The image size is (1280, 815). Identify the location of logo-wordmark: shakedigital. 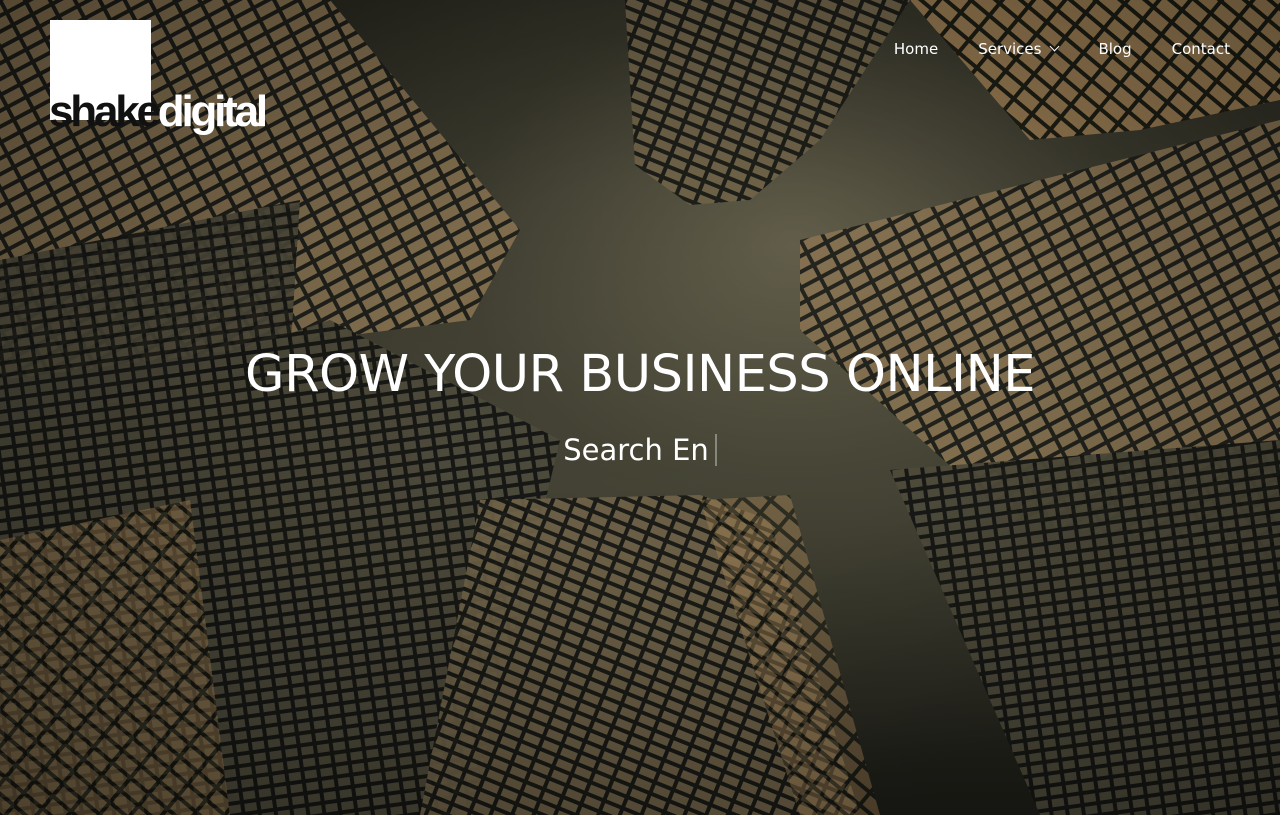
(158, 111).